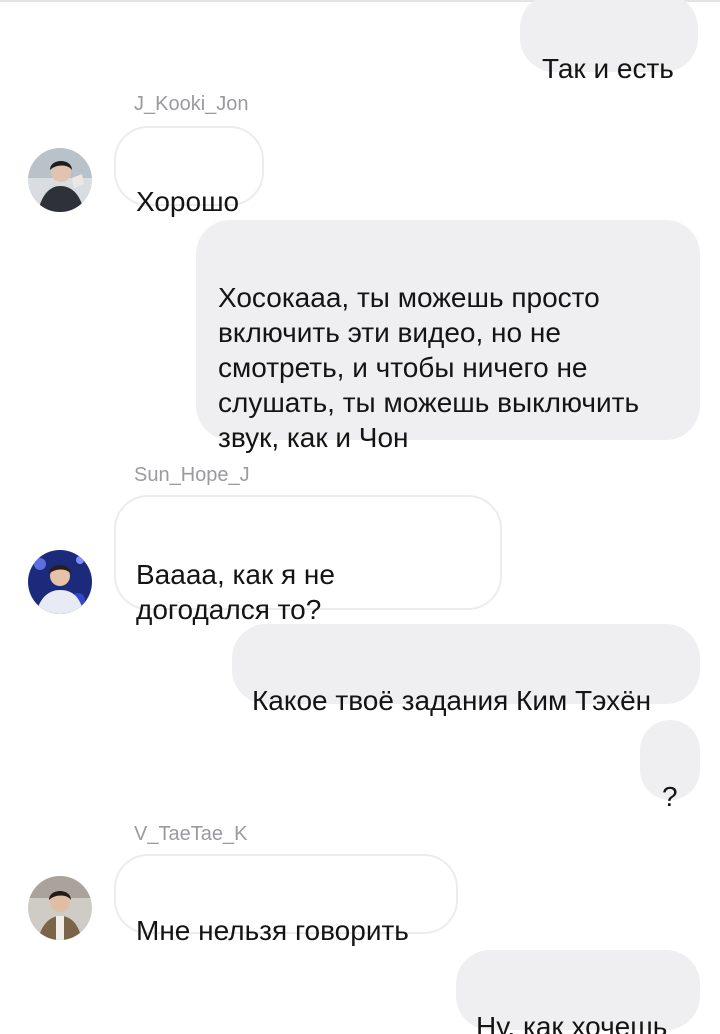 The image size is (720, 1034). I want to click on message-text: Мне нельзя говорить, so click(272, 930).